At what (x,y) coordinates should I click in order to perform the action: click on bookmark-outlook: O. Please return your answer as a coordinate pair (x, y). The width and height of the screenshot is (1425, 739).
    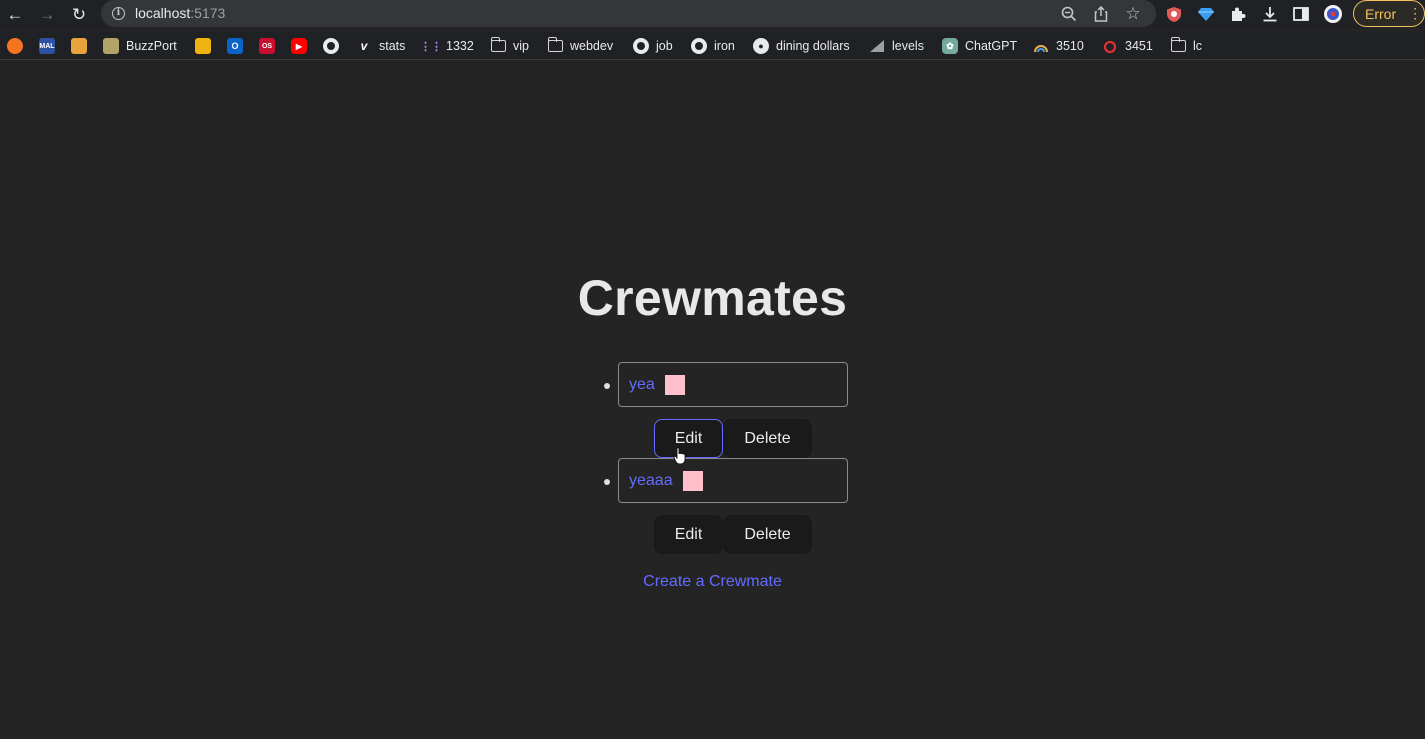
    Looking at the image, I should click on (235, 46).